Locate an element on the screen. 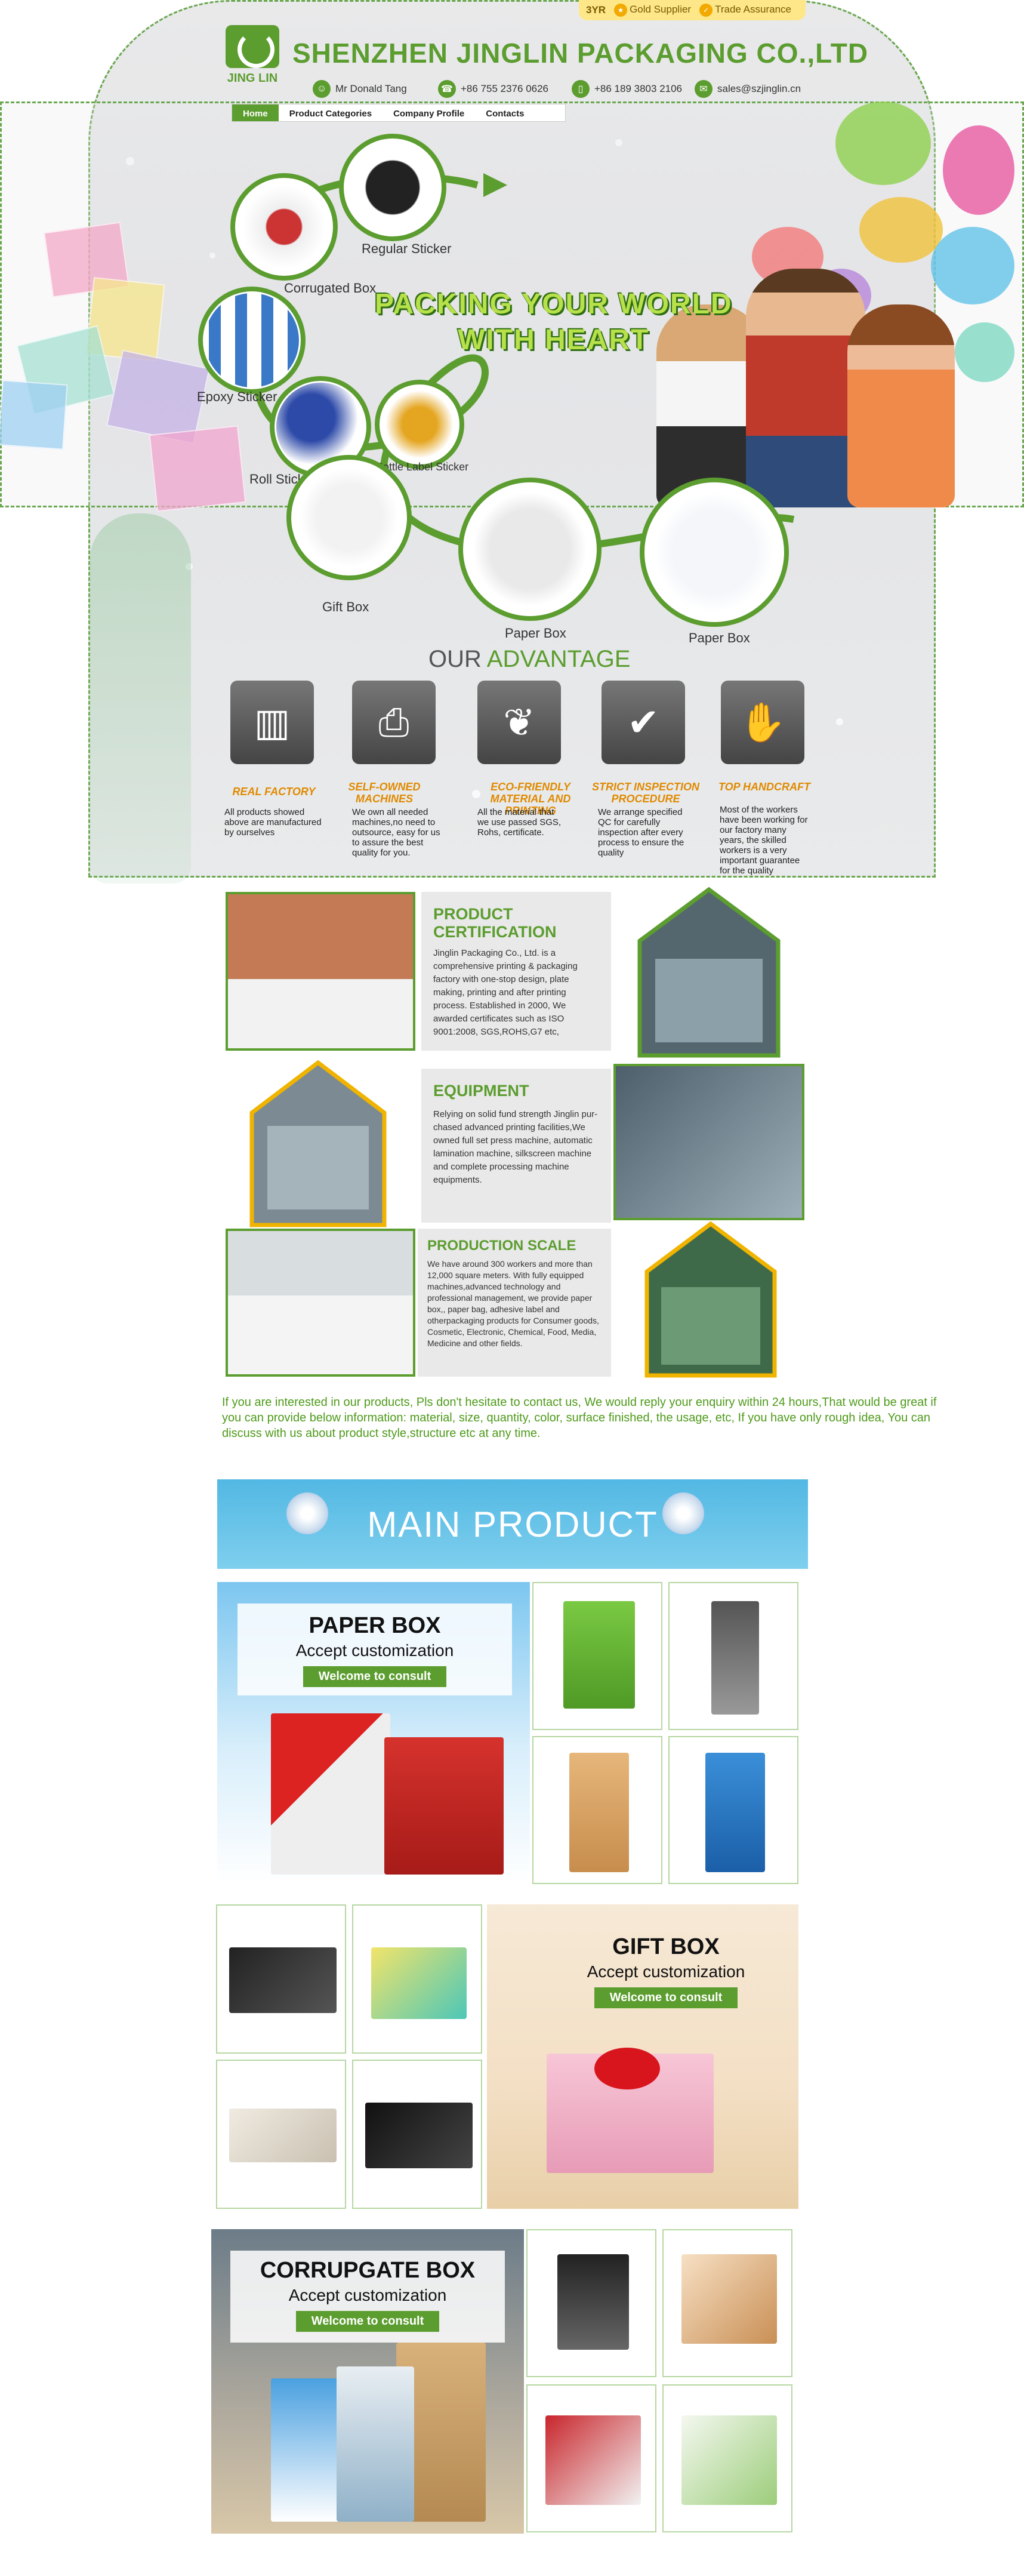 The width and height of the screenshot is (1024, 2576). workshop-house-photo is located at coordinates (710, 1299).